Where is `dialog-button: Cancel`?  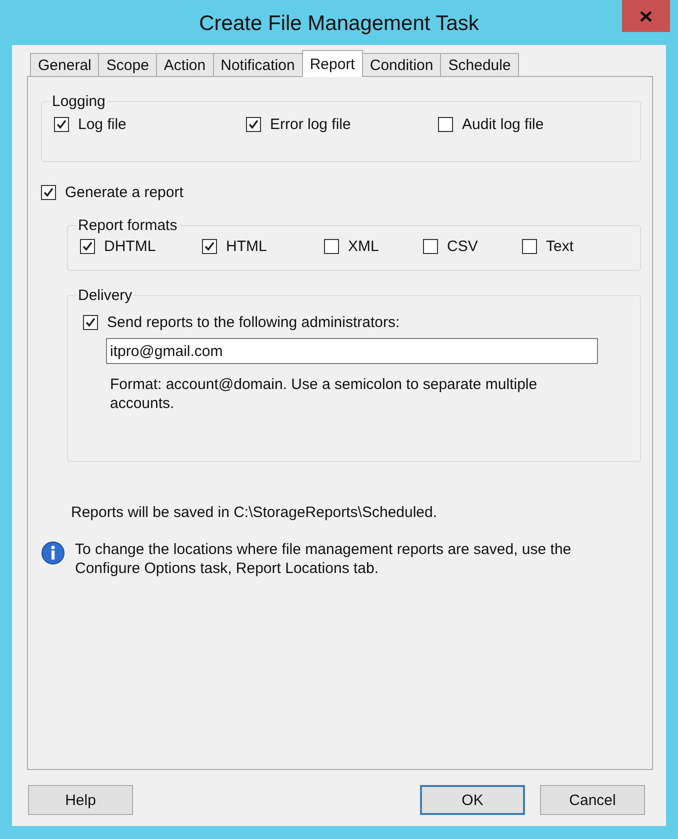 dialog-button: Cancel is located at coordinates (592, 800).